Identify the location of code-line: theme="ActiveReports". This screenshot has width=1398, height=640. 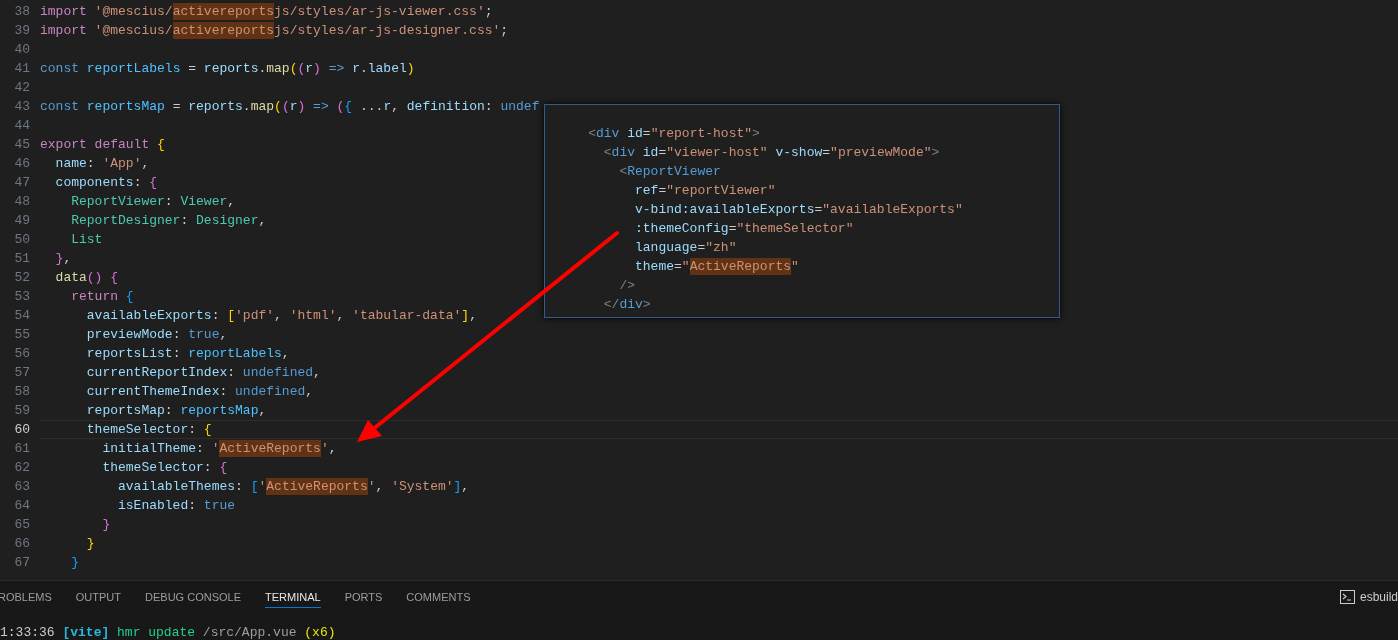
(716, 266).